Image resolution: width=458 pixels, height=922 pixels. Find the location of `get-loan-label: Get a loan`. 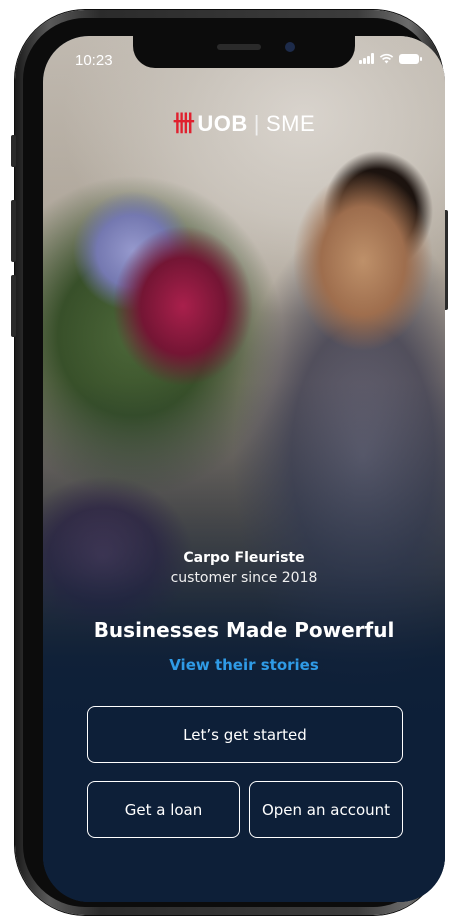

get-loan-label: Get a loan is located at coordinates (163, 809).